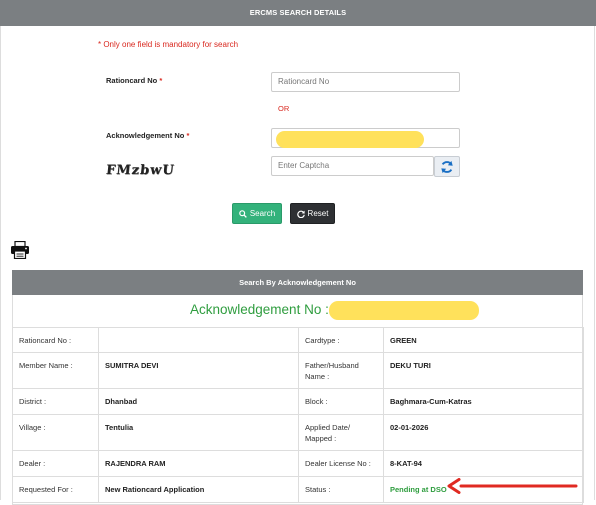 This screenshot has height=505, width=596. What do you see at coordinates (257, 213) in the screenshot?
I see `search-button: Search` at bounding box center [257, 213].